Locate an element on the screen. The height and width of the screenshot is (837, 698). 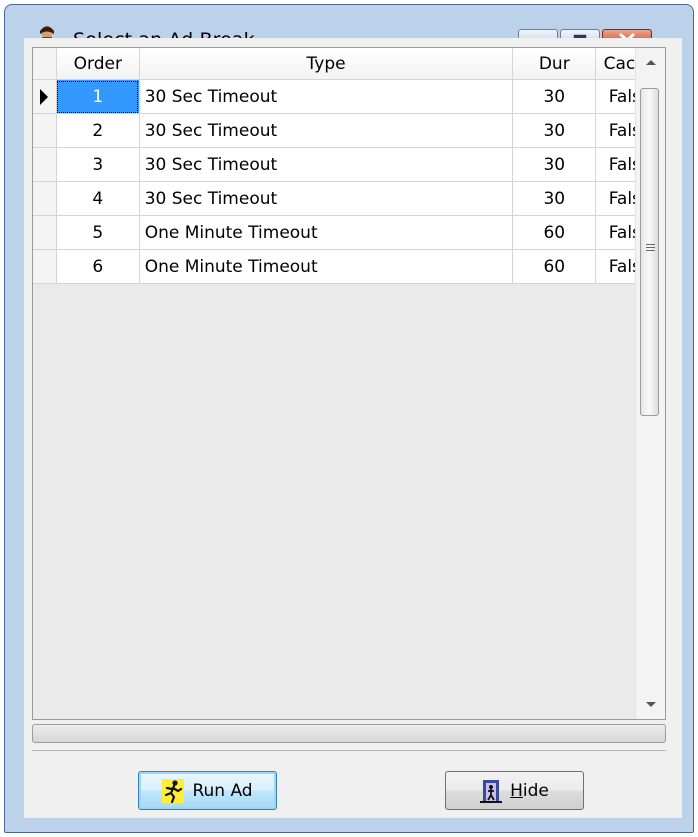
column-header-order: Order is located at coordinates (98, 64).